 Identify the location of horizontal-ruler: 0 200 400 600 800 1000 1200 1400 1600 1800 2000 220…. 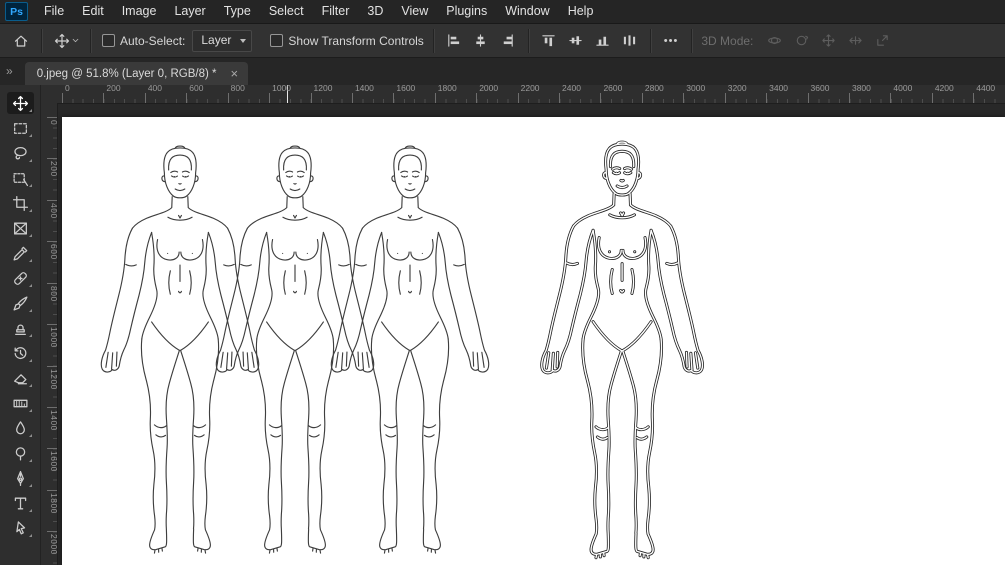
(522, 94).